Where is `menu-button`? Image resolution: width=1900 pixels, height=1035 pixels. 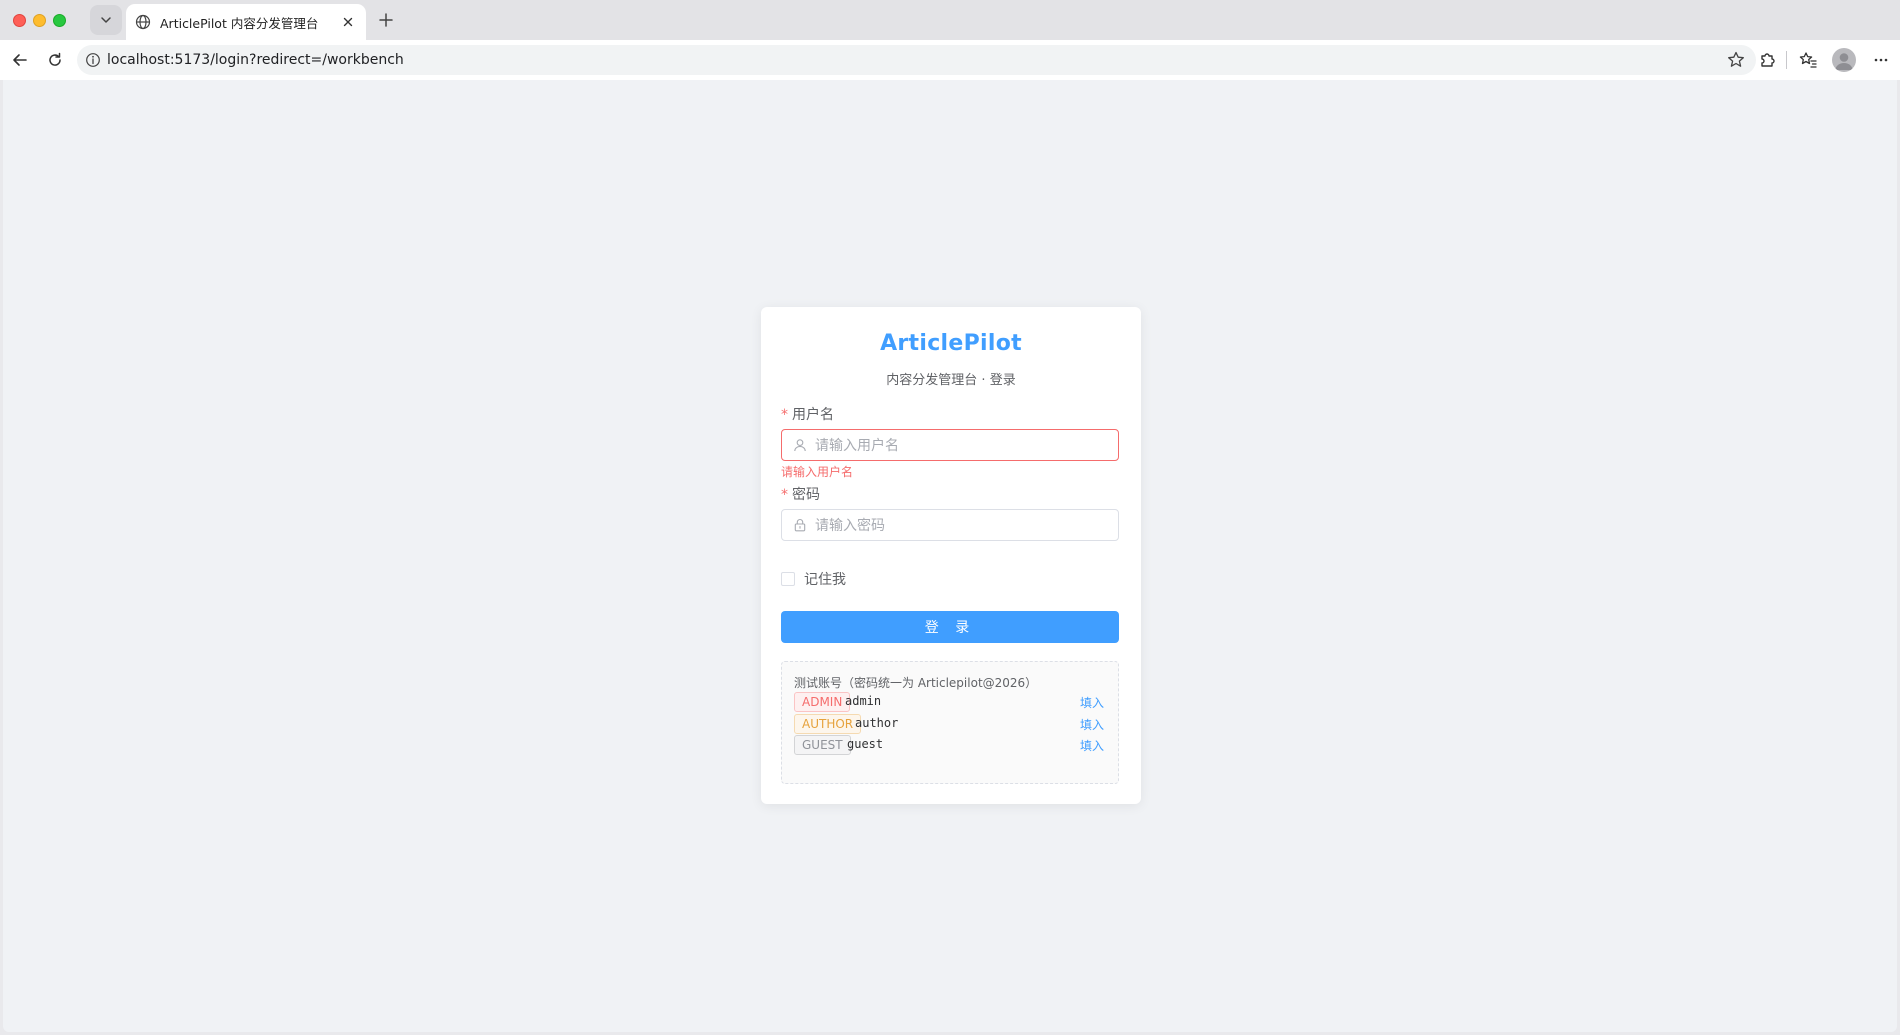
menu-button is located at coordinates (1881, 60).